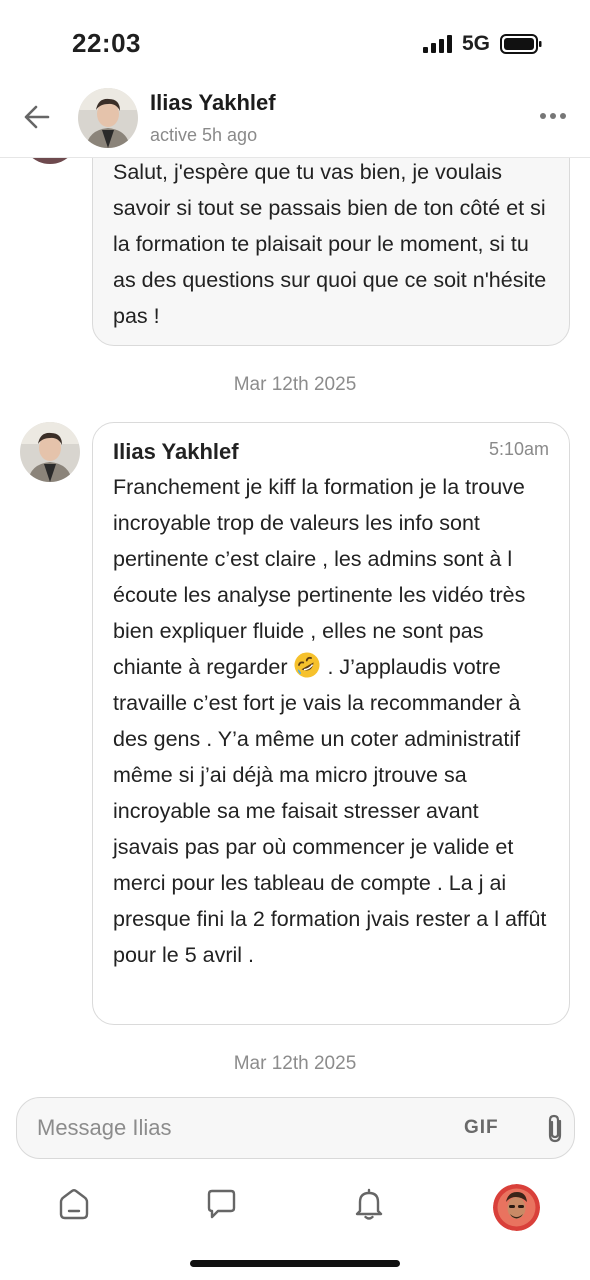 Image resolution: width=590 pixels, height=1280 pixels. I want to click on message-input, so click(247, 1128).